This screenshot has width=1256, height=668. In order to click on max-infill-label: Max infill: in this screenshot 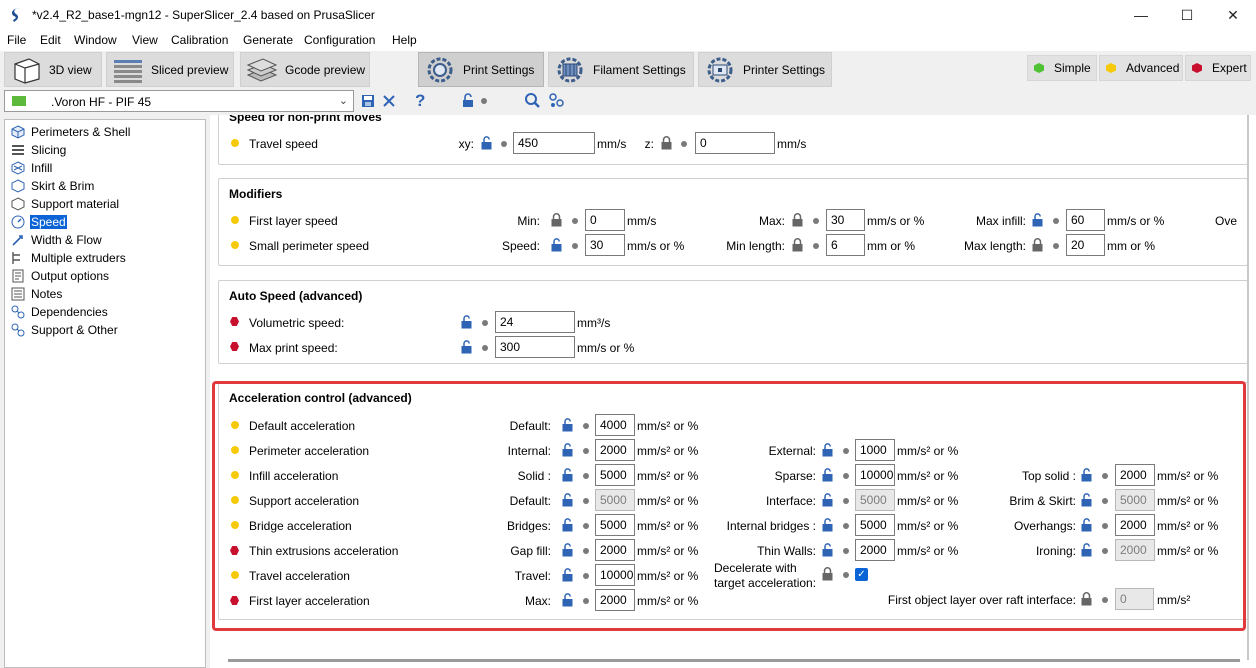, I will do `click(1000, 221)`.